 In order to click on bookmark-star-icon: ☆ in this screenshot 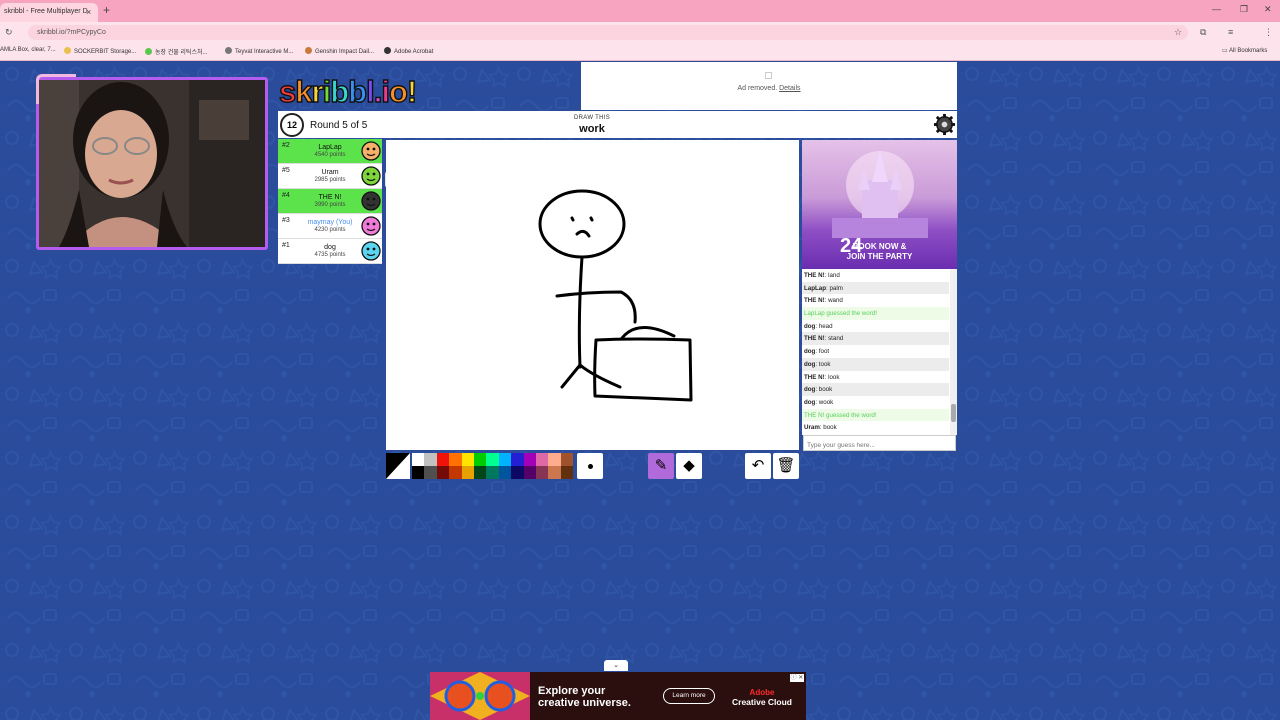, I will do `click(1178, 32)`.